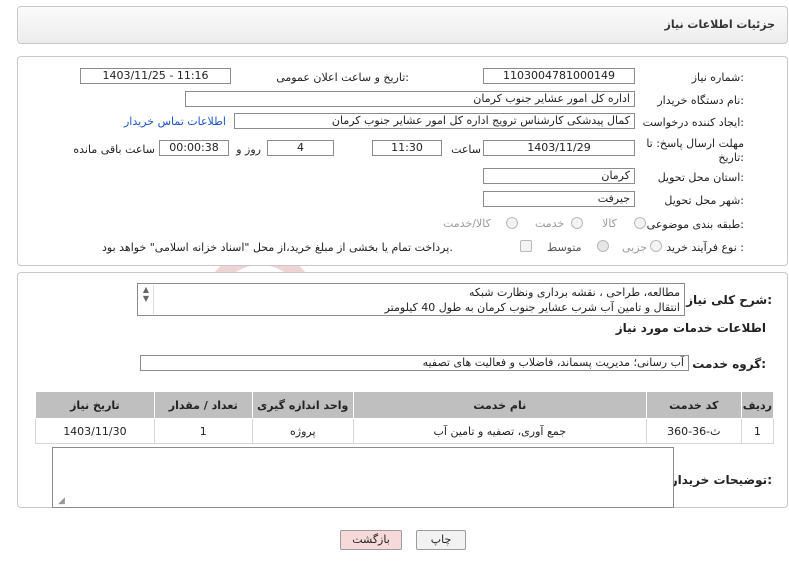 This screenshot has height=566, width=789. What do you see at coordinates (146, 299) in the screenshot?
I see `summary-scrollbar: ▲ ▼` at bounding box center [146, 299].